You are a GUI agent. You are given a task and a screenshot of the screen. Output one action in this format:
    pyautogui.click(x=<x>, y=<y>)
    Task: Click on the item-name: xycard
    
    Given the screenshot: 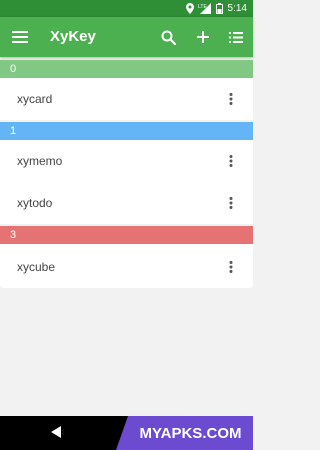 What is the action you would take?
    pyautogui.click(x=35, y=99)
    